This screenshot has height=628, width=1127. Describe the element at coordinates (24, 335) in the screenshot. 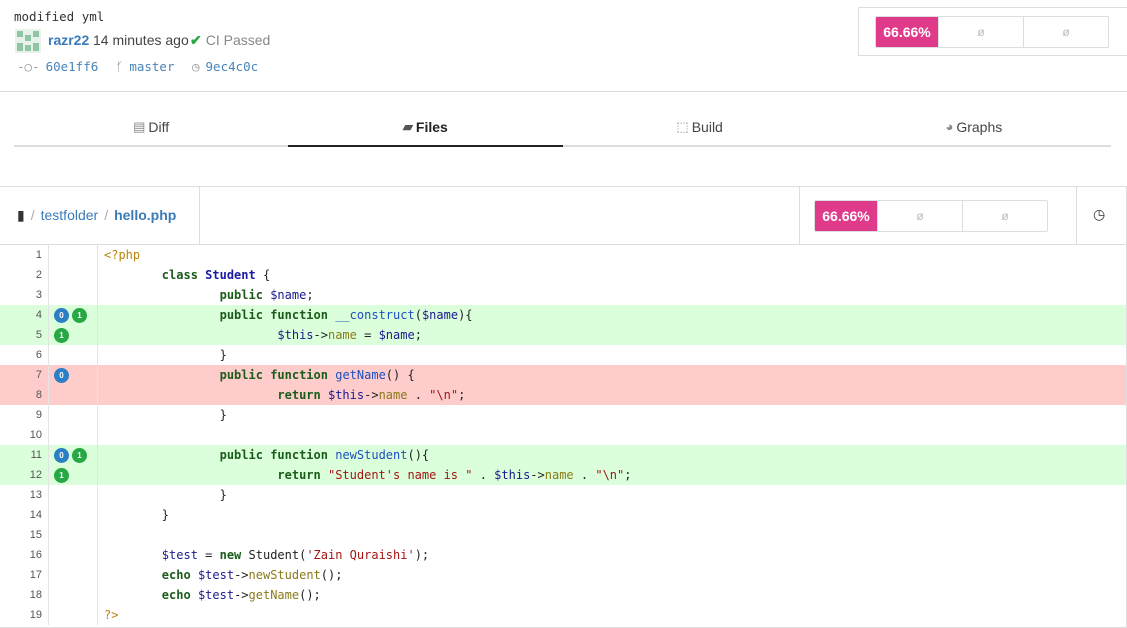

I see `line-number: 5` at that location.